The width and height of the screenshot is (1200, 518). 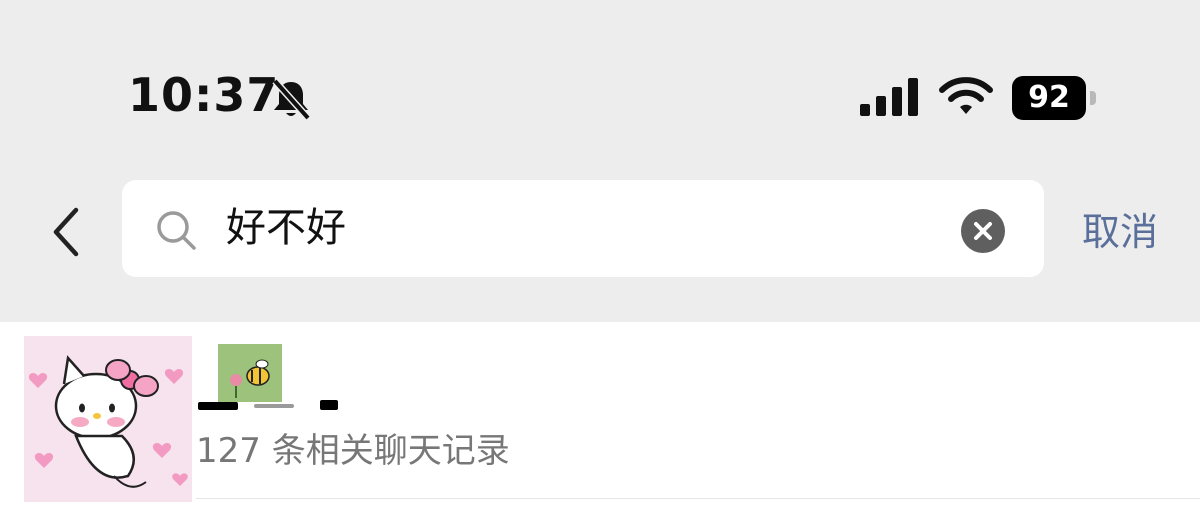 I want to click on bell-slash-icon, so click(x=291, y=99).